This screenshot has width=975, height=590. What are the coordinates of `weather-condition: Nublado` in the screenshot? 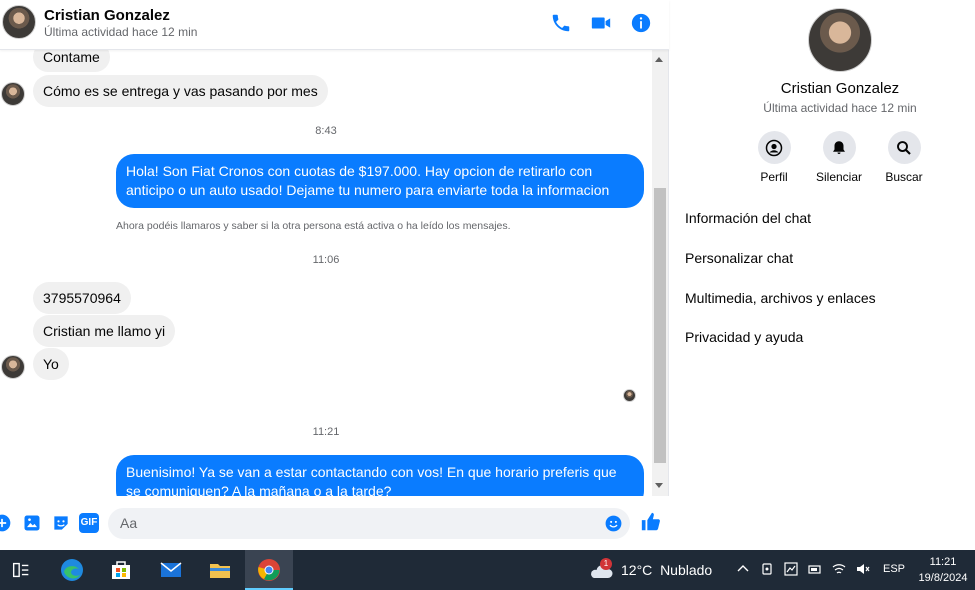 It's located at (686, 570).